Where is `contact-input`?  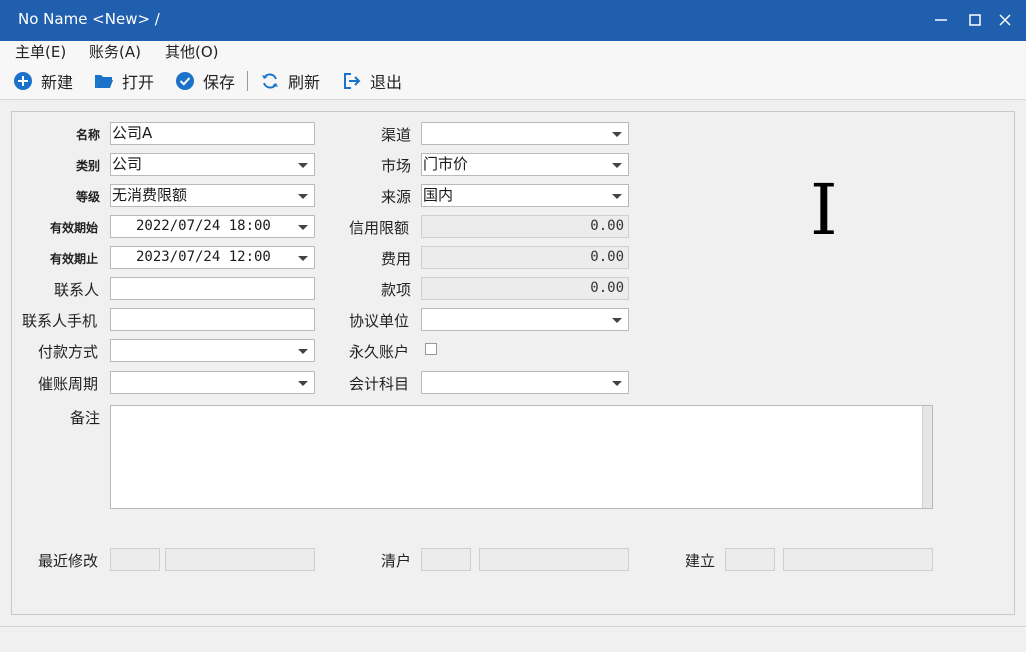
contact-input is located at coordinates (212, 288).